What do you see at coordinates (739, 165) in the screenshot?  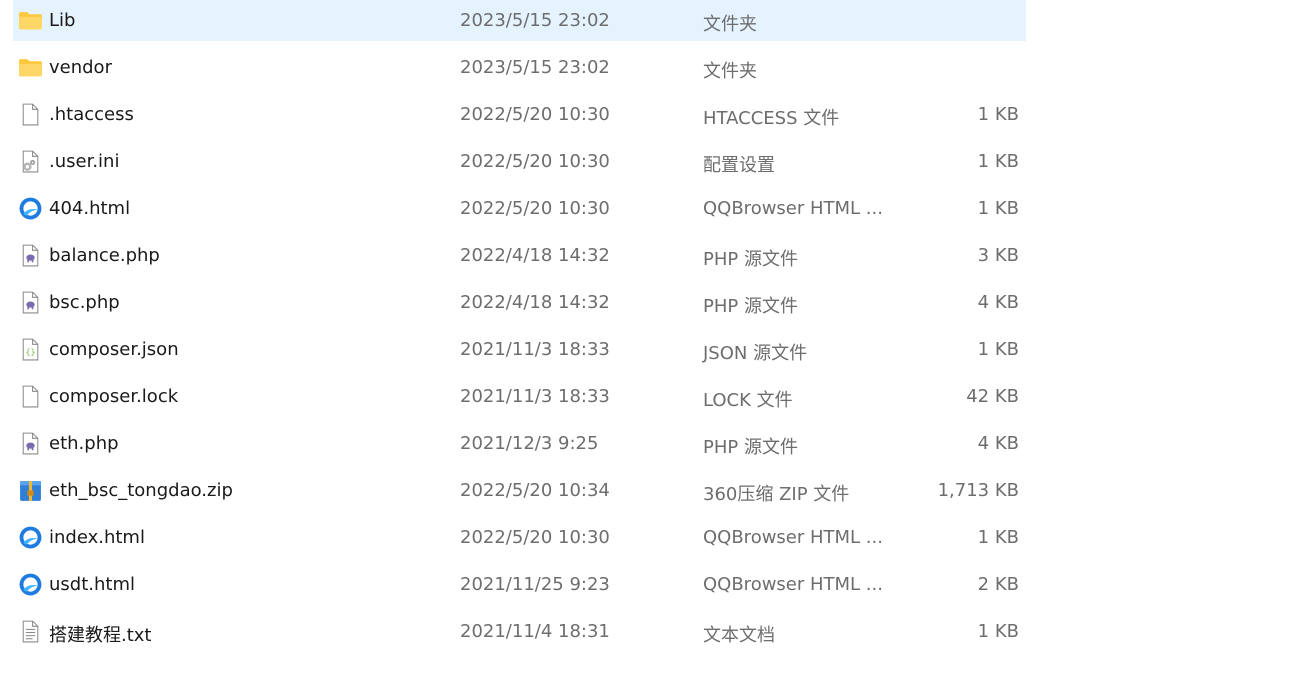 I see `file-type: 配置设置` at bounding box center [739, 165].